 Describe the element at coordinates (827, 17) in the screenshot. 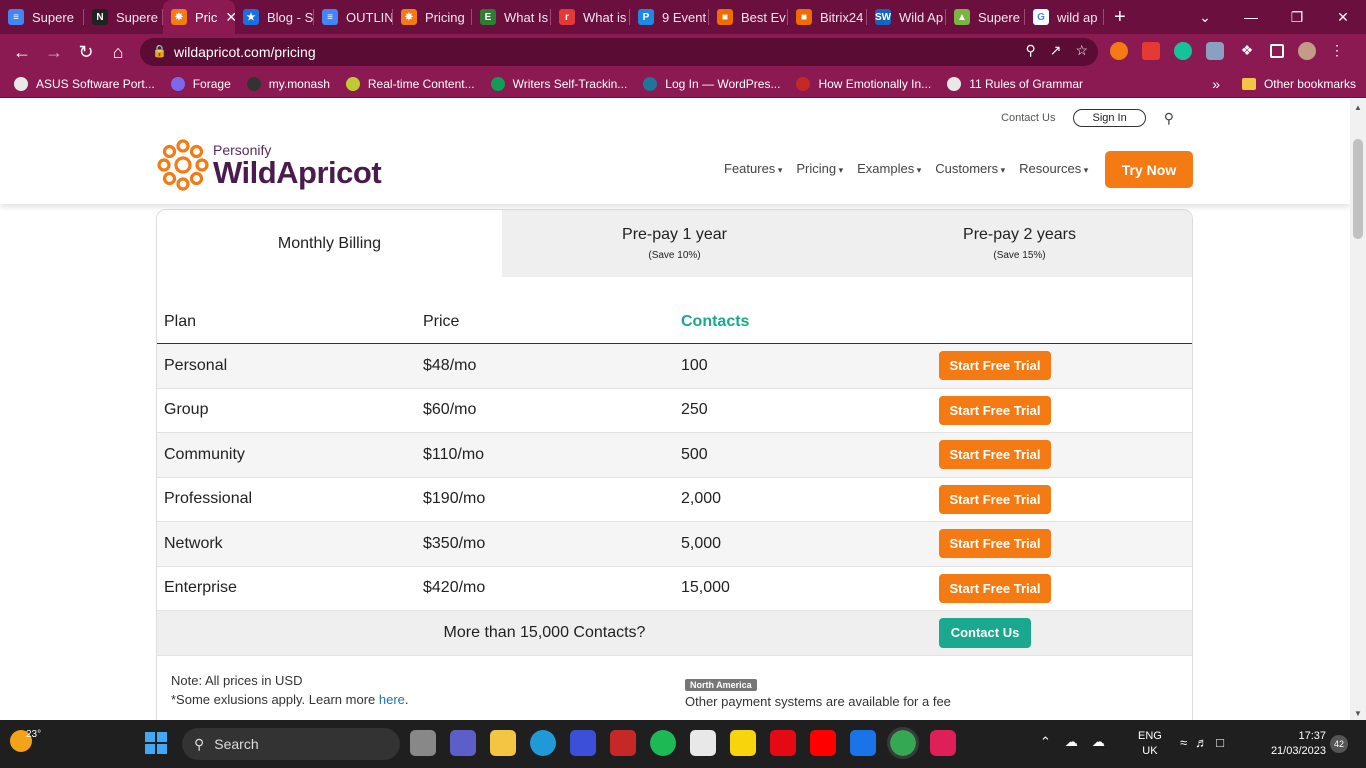

I see `browser-tab: ■ Bitrix24` at that location.